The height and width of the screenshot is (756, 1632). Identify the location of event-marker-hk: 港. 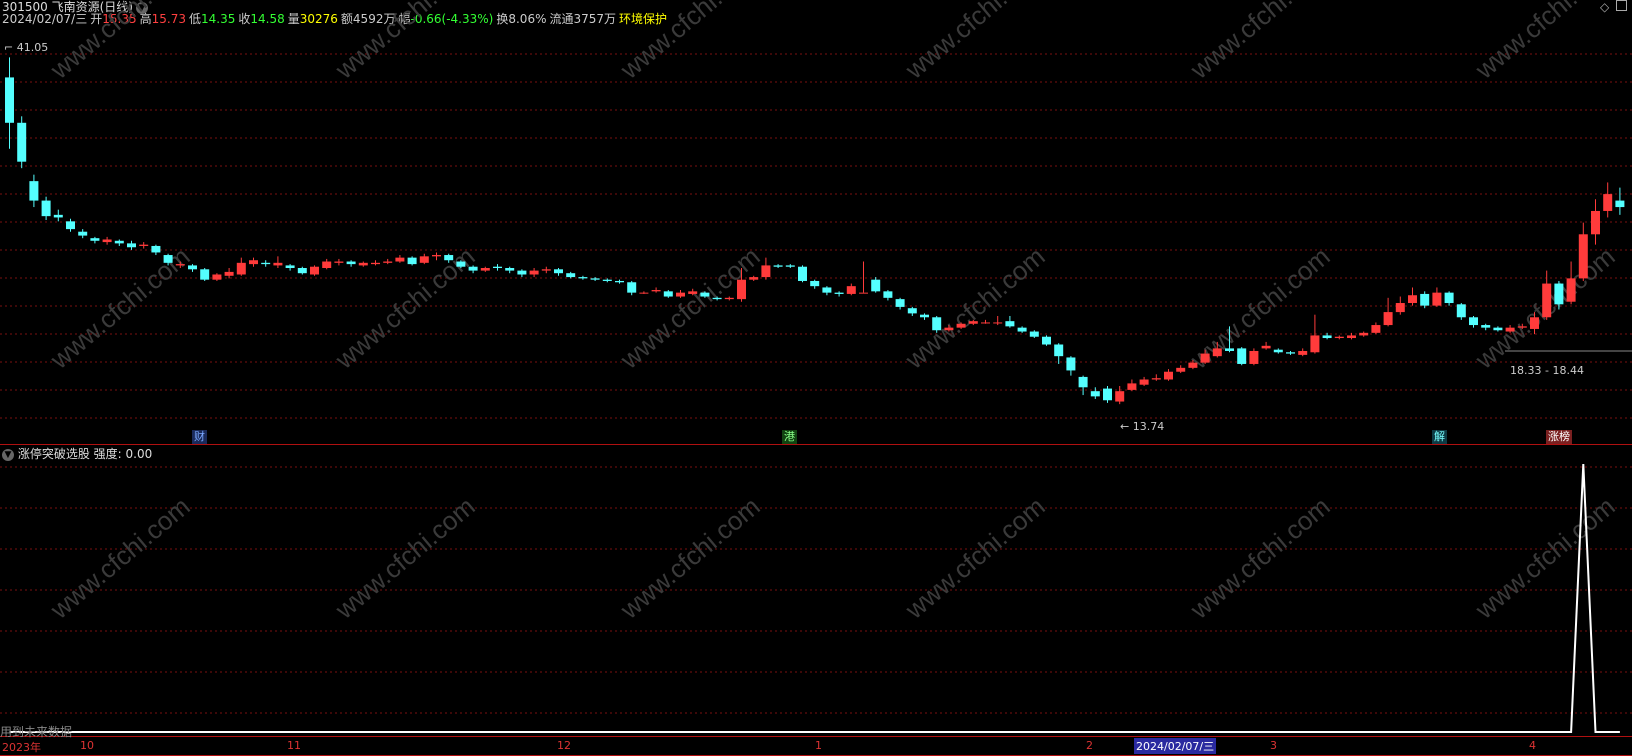
(789, 437).